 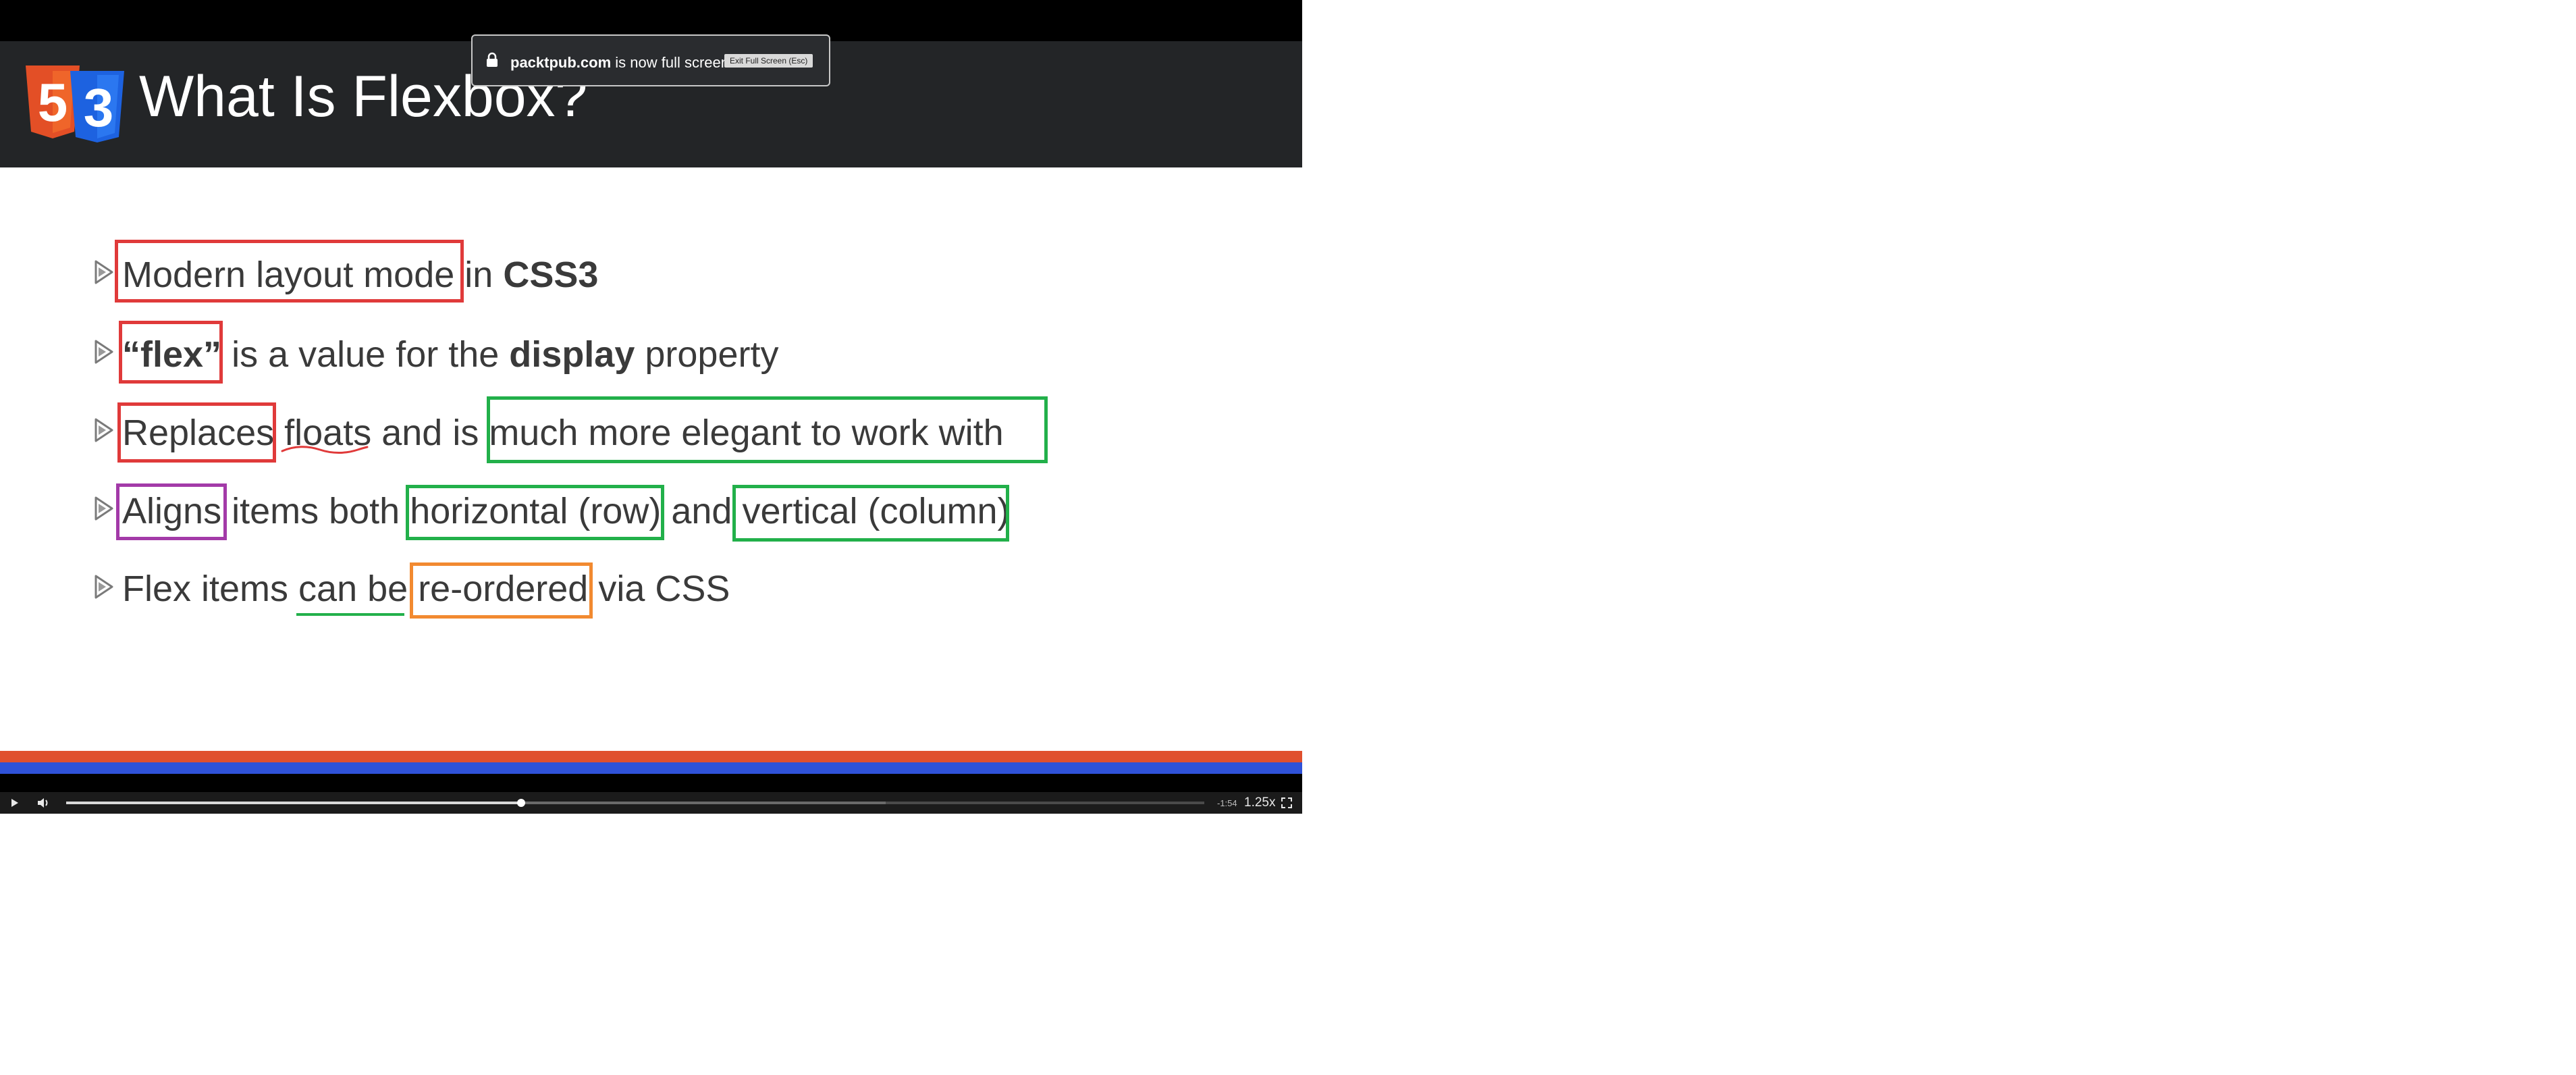 I want to click on annotation-box-orange, so click(x=501, y=590).